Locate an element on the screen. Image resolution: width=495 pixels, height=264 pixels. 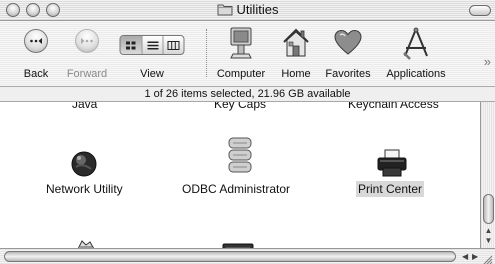
script-icon is located at coordinates (86, 243).